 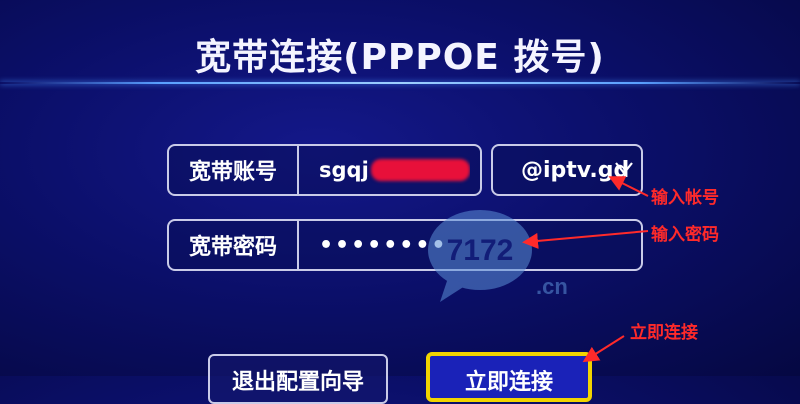 I want to click on connect-now-button: 立即连接, so click(x=509, y=377).